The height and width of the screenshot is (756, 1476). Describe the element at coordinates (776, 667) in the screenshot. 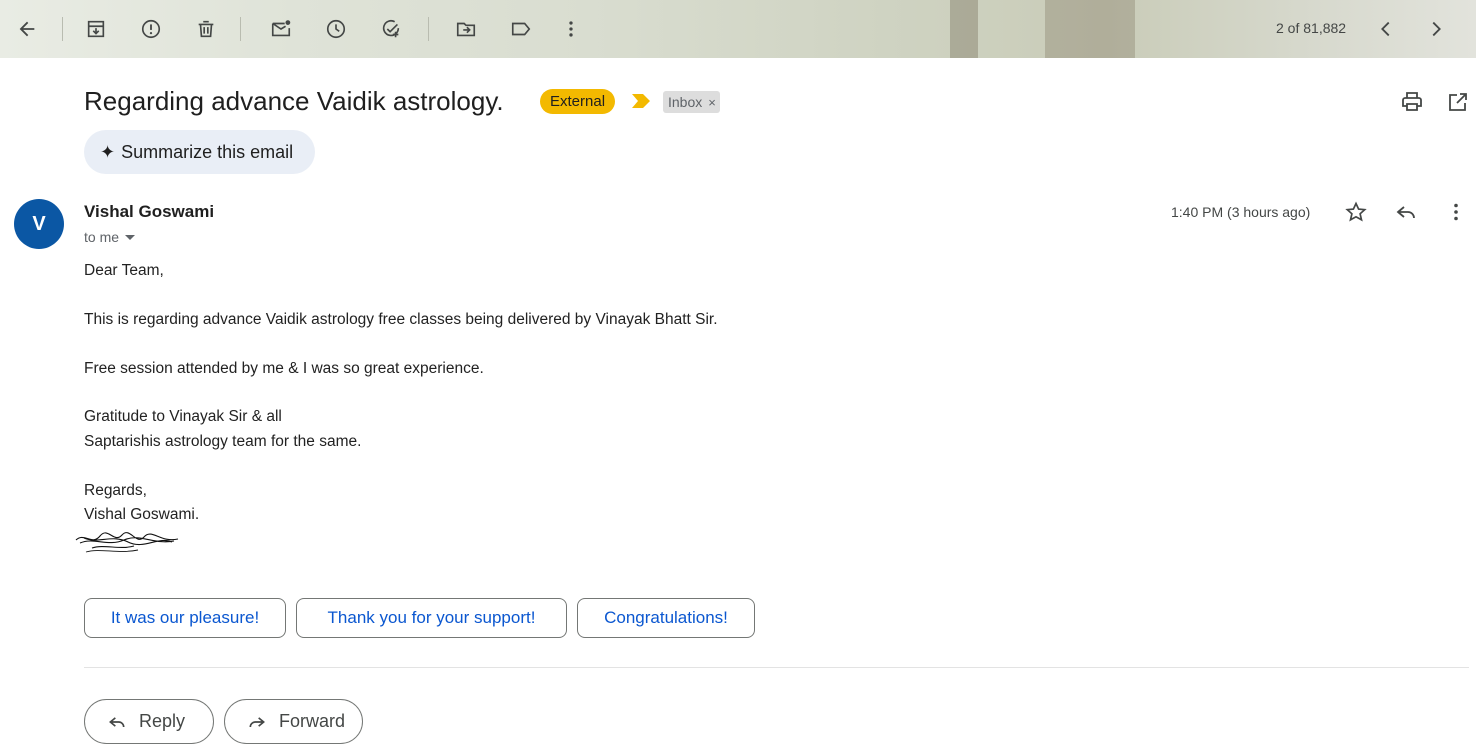

I see `divider` at that location.